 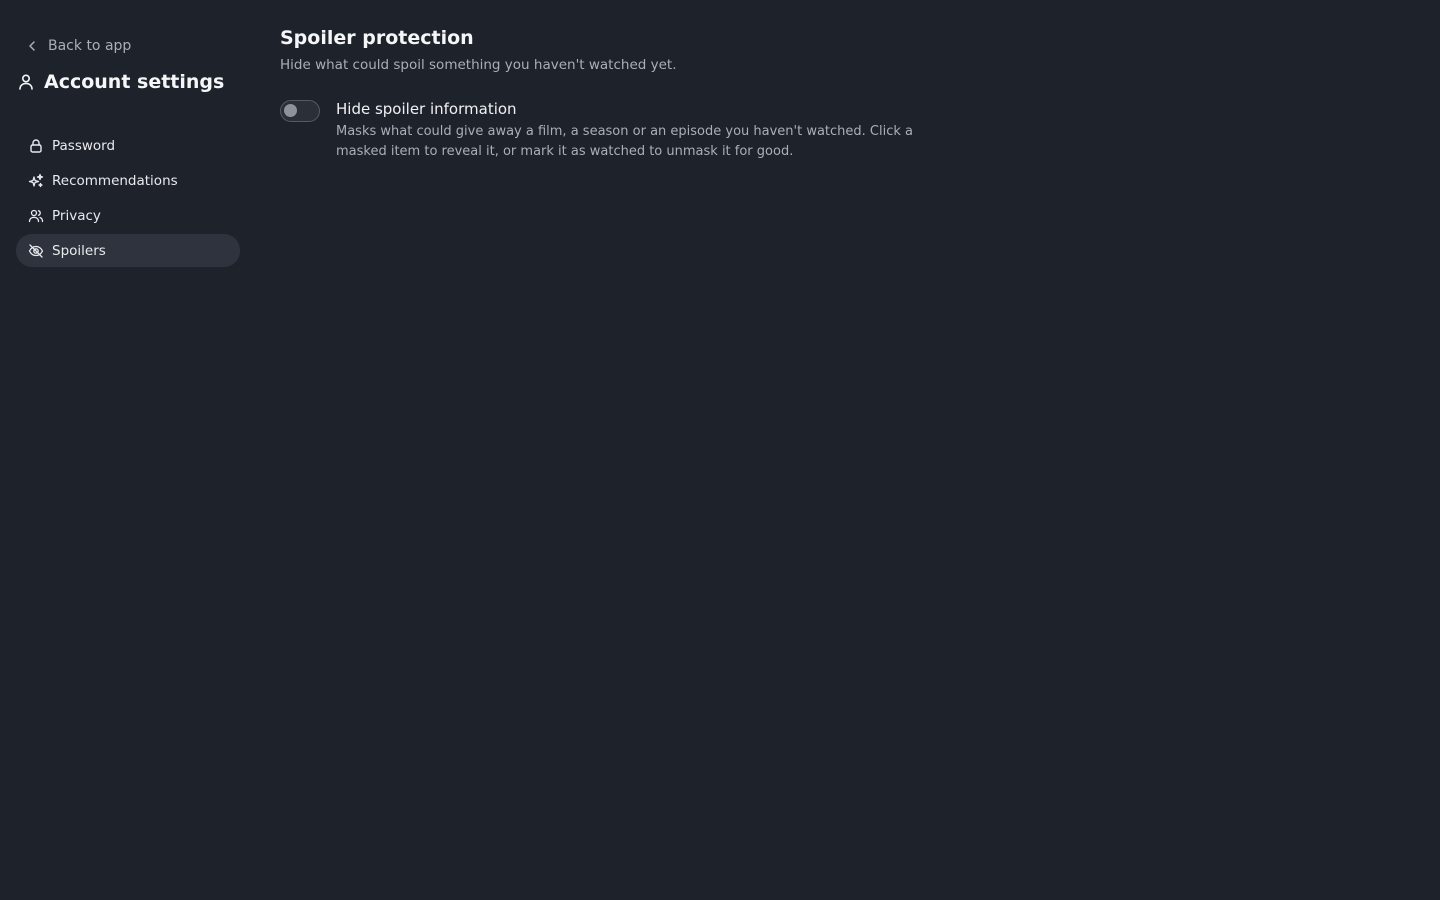 I want to click on sidebar-item-password: Password, so click(x=128, y=145).